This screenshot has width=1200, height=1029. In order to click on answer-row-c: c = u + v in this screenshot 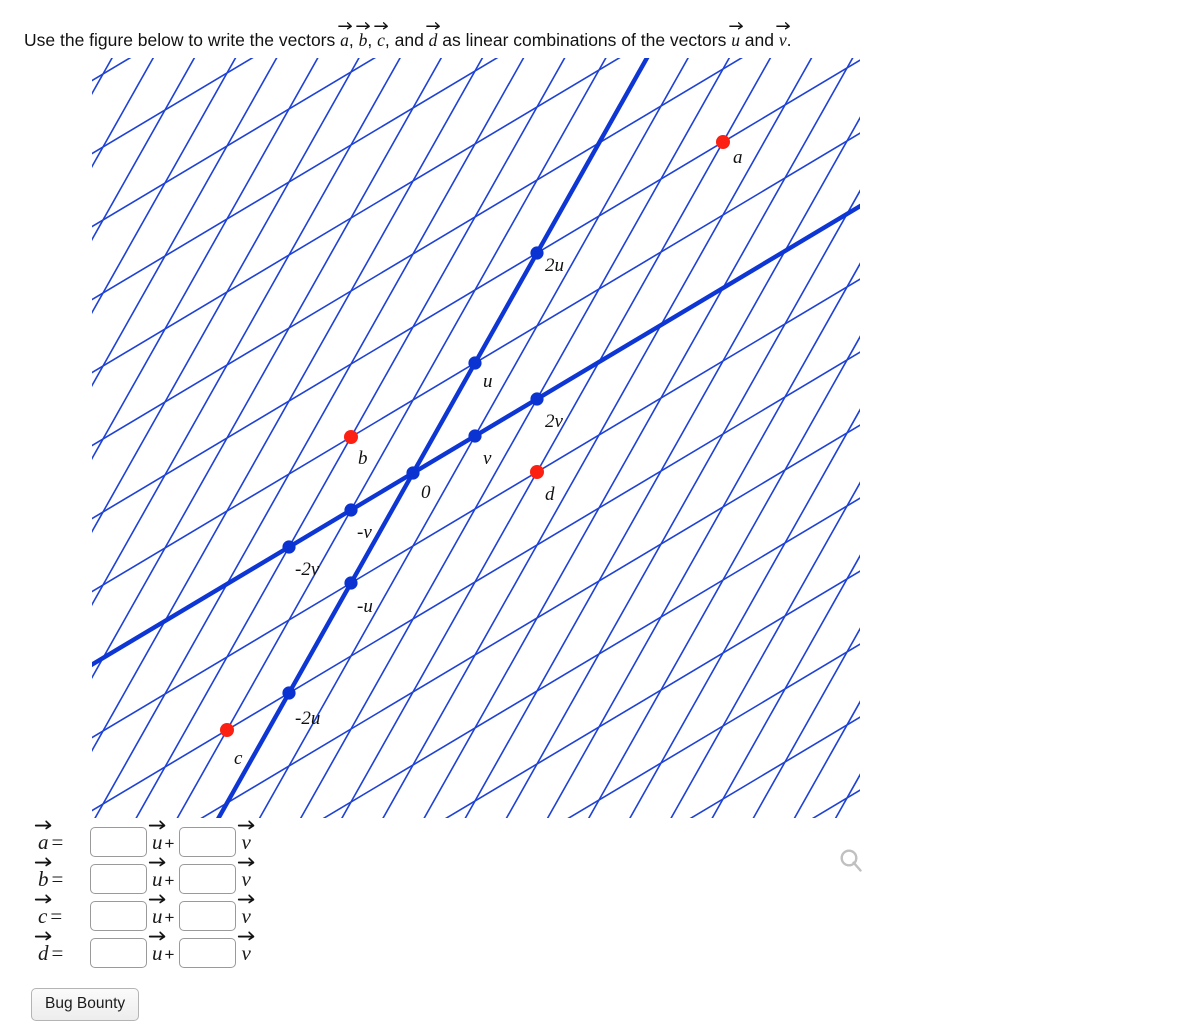, I will do `click(193, 914)`.